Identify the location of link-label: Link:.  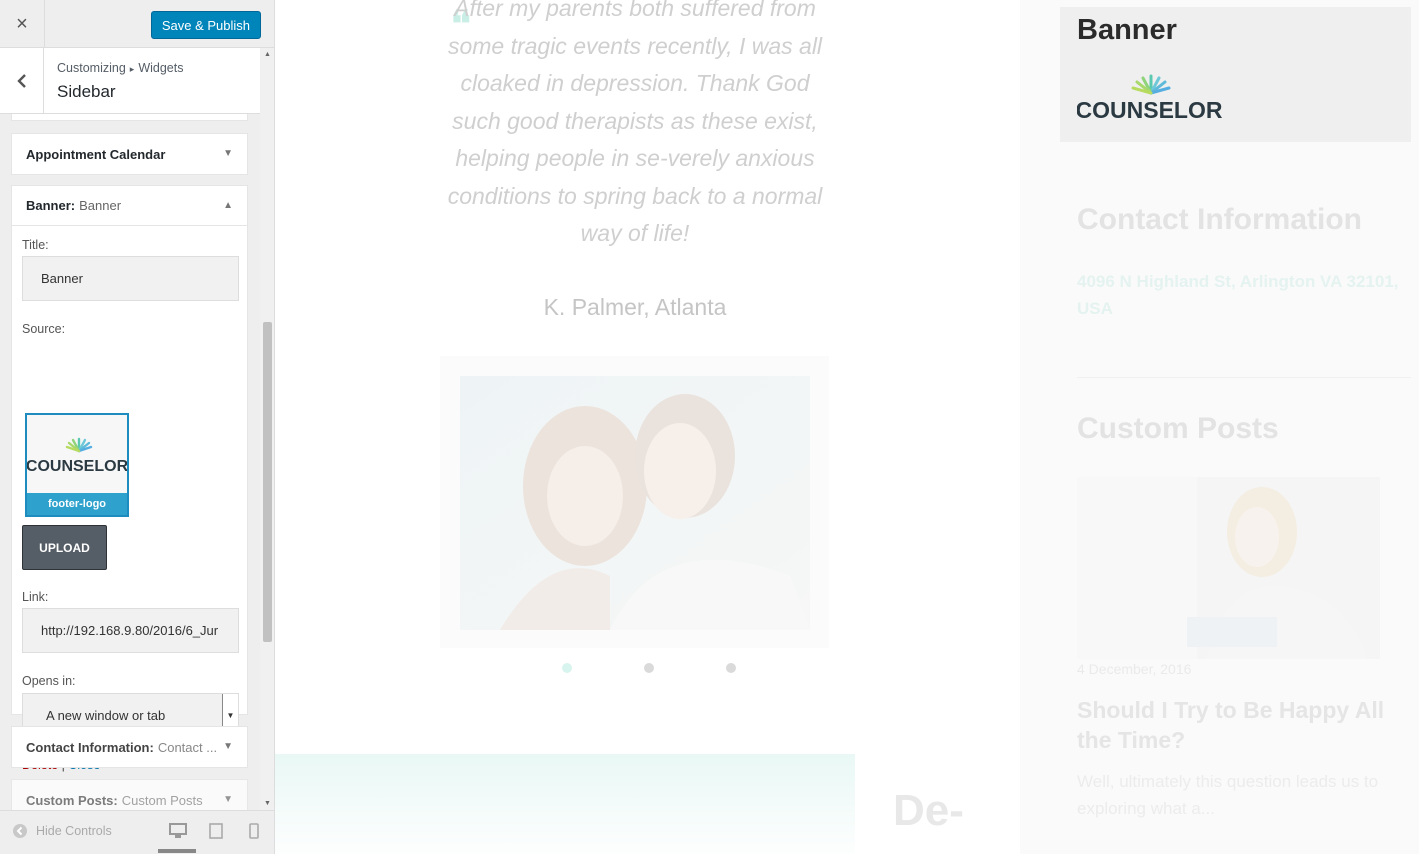
(35, 597).